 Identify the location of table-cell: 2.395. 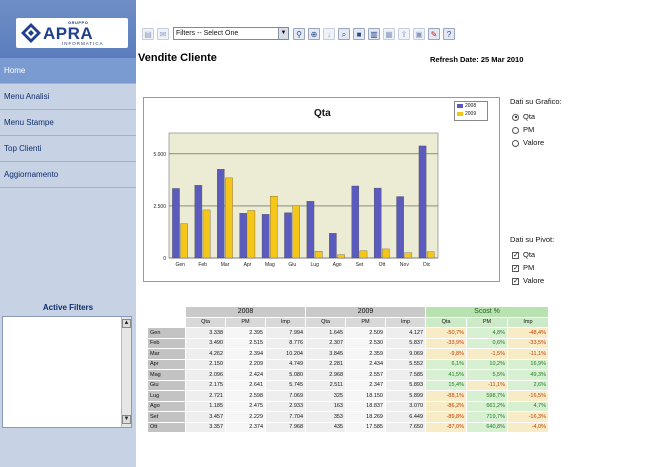
(245, 333).